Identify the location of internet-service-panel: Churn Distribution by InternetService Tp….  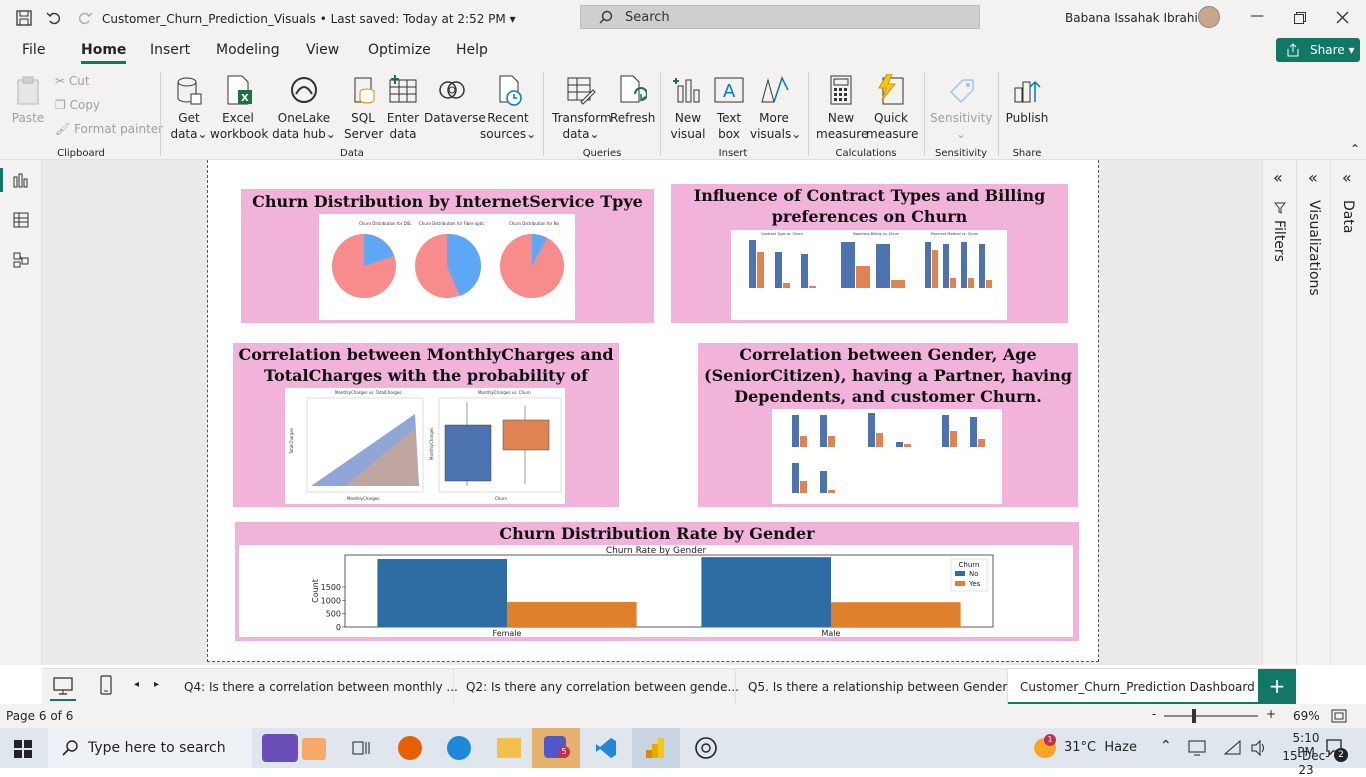
(447, 256).